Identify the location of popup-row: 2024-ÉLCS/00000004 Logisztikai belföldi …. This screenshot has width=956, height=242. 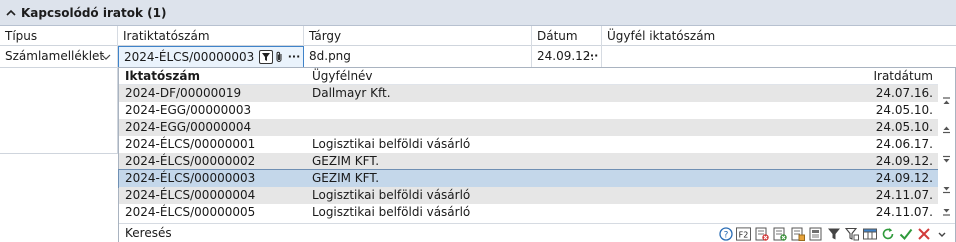
(529, 195).